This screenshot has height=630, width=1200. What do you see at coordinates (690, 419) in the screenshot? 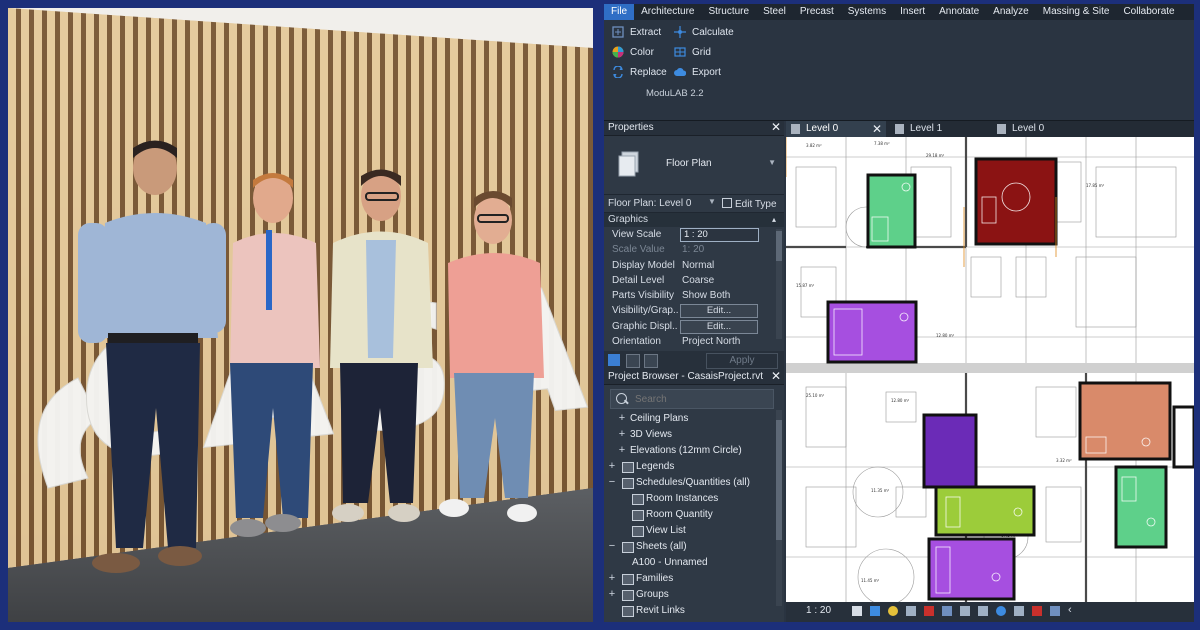
I see `browser-item: + Ceiling Plans` at bounding box center [690, 419].